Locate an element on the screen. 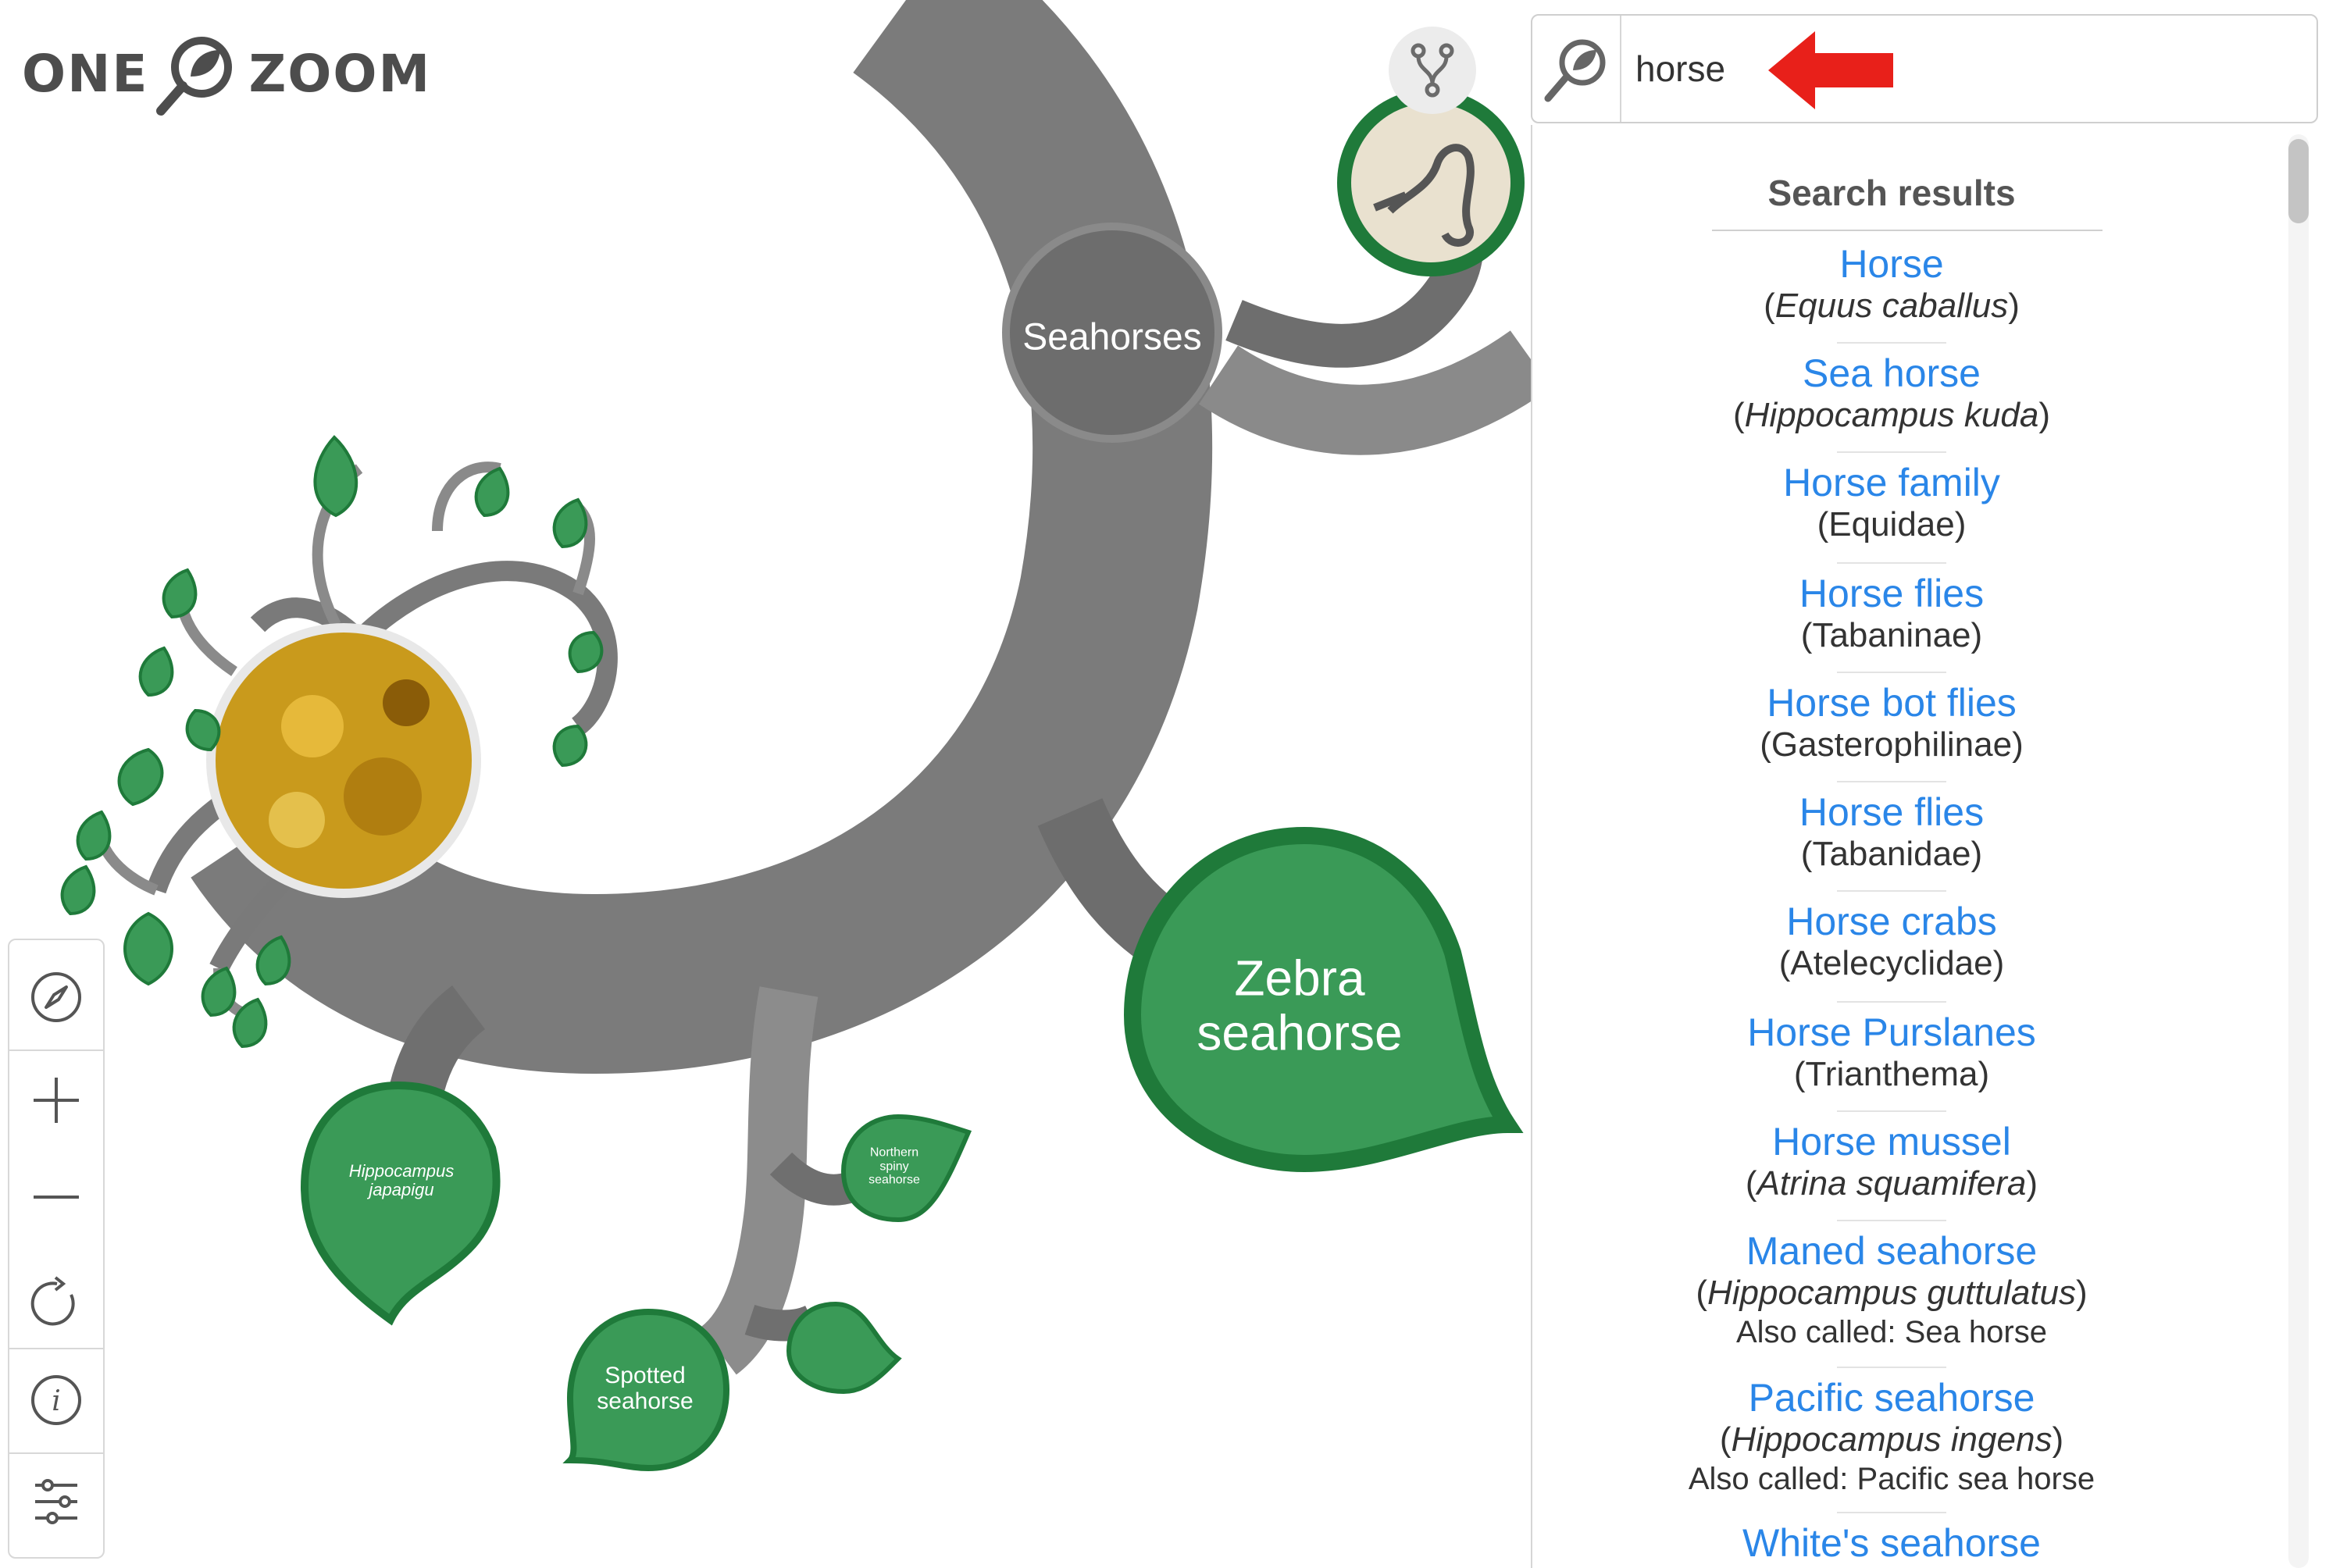 Image resolution: width=2329 pixels, height=1568 pixels. search-button is located at coordinates (1576, 69).